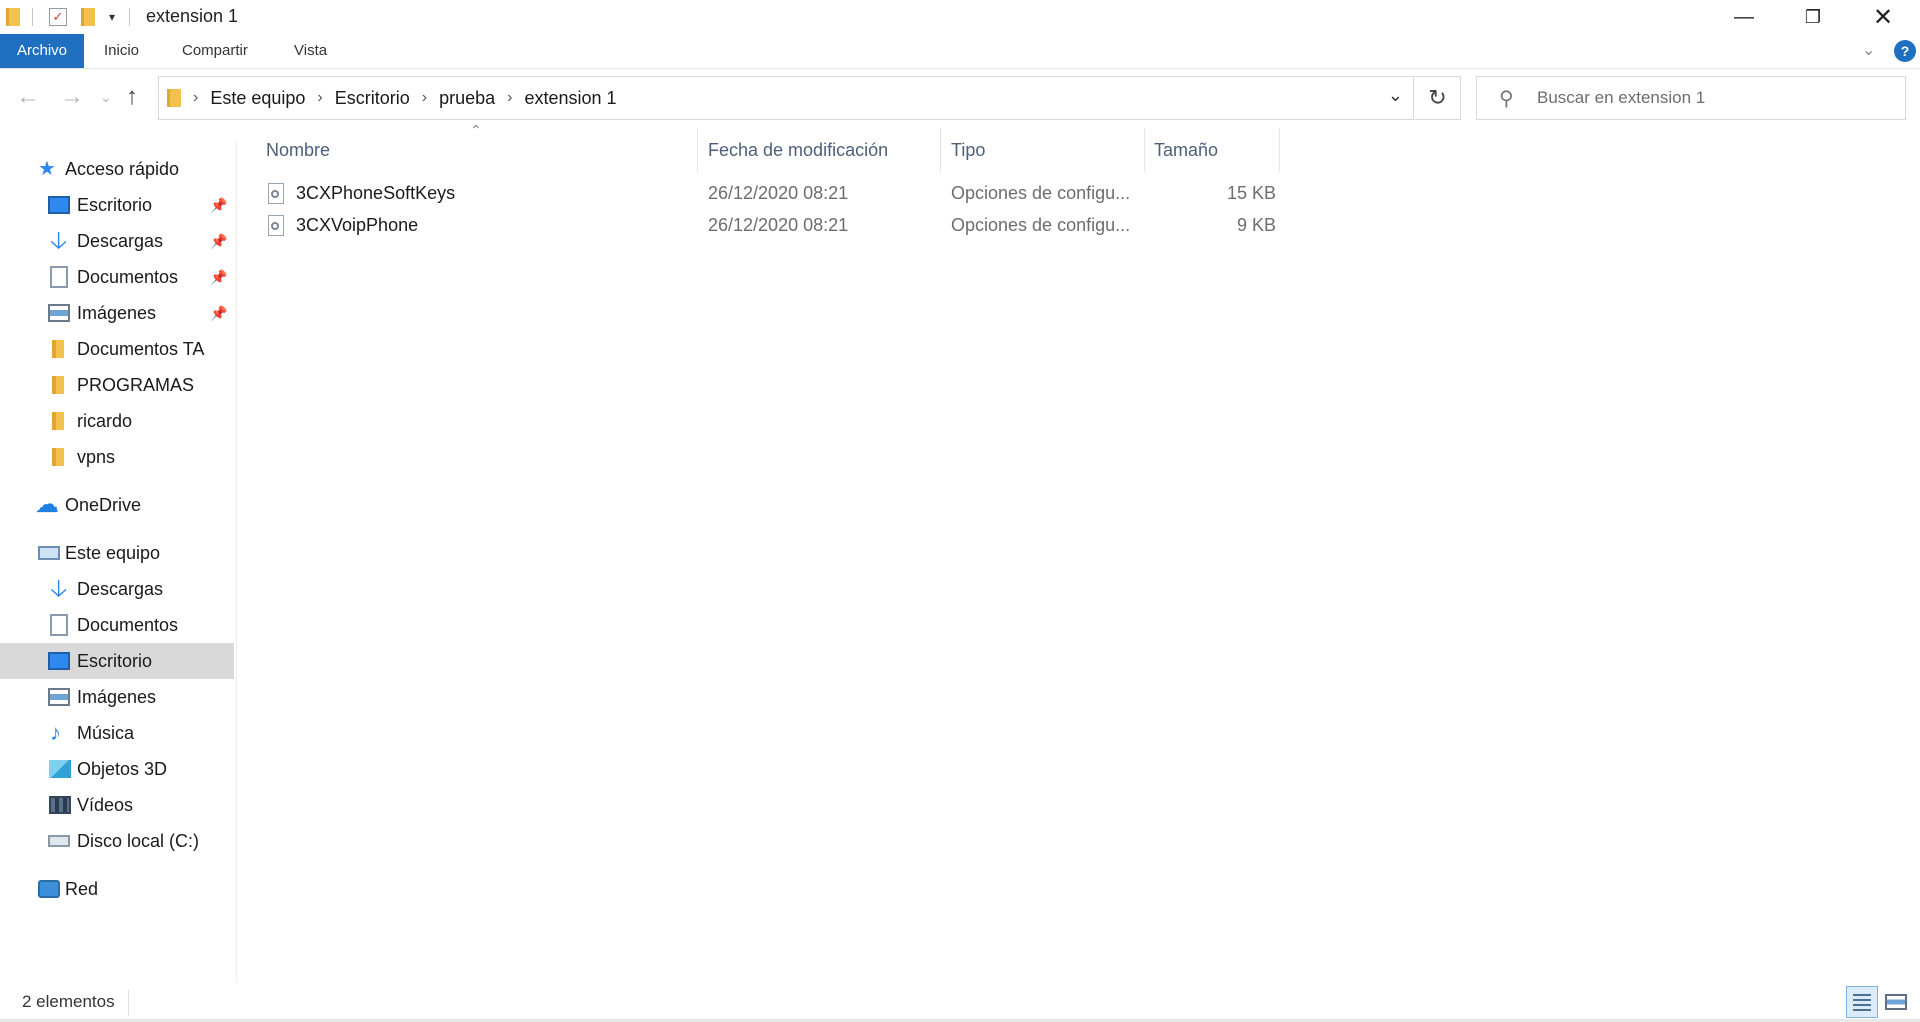 The height and width of the screenshot is (1022, 1920). What do you see at coordinates (121, 51) in the screenshot?
I see `tab-inicio: Inicio` at bounding box center [121, 51].